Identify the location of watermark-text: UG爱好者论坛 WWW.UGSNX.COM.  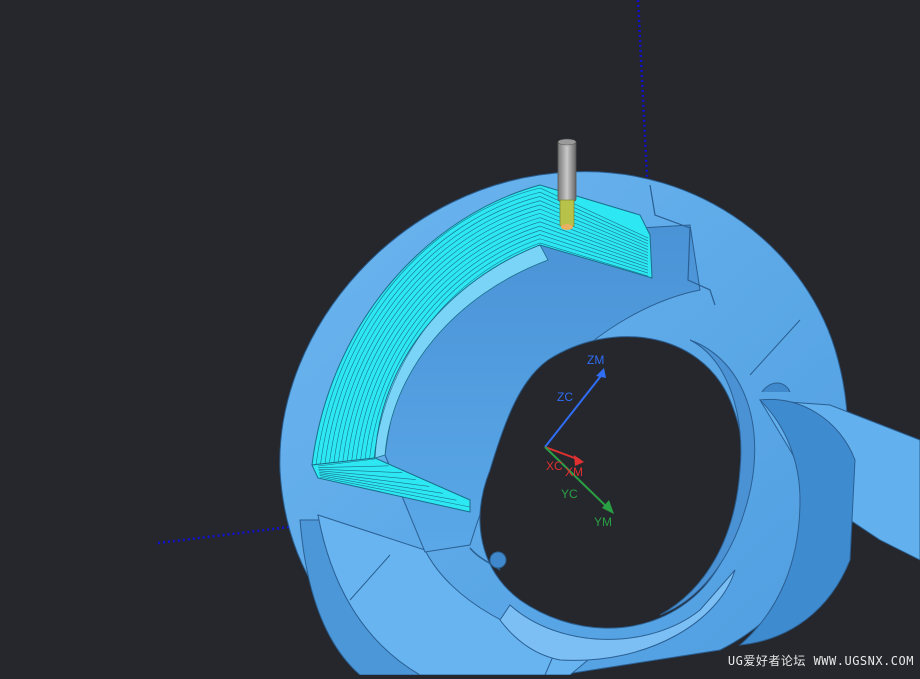
(820, 661).